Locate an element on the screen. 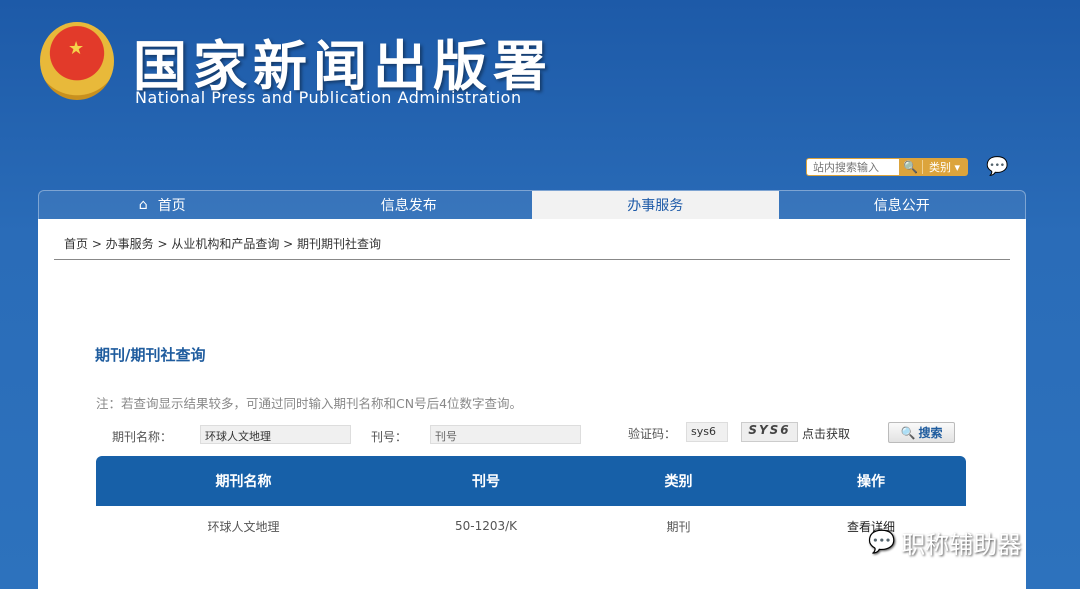 The image size is (1080, 589). home-icon: ⌂ is located at coordinates (143, 205).